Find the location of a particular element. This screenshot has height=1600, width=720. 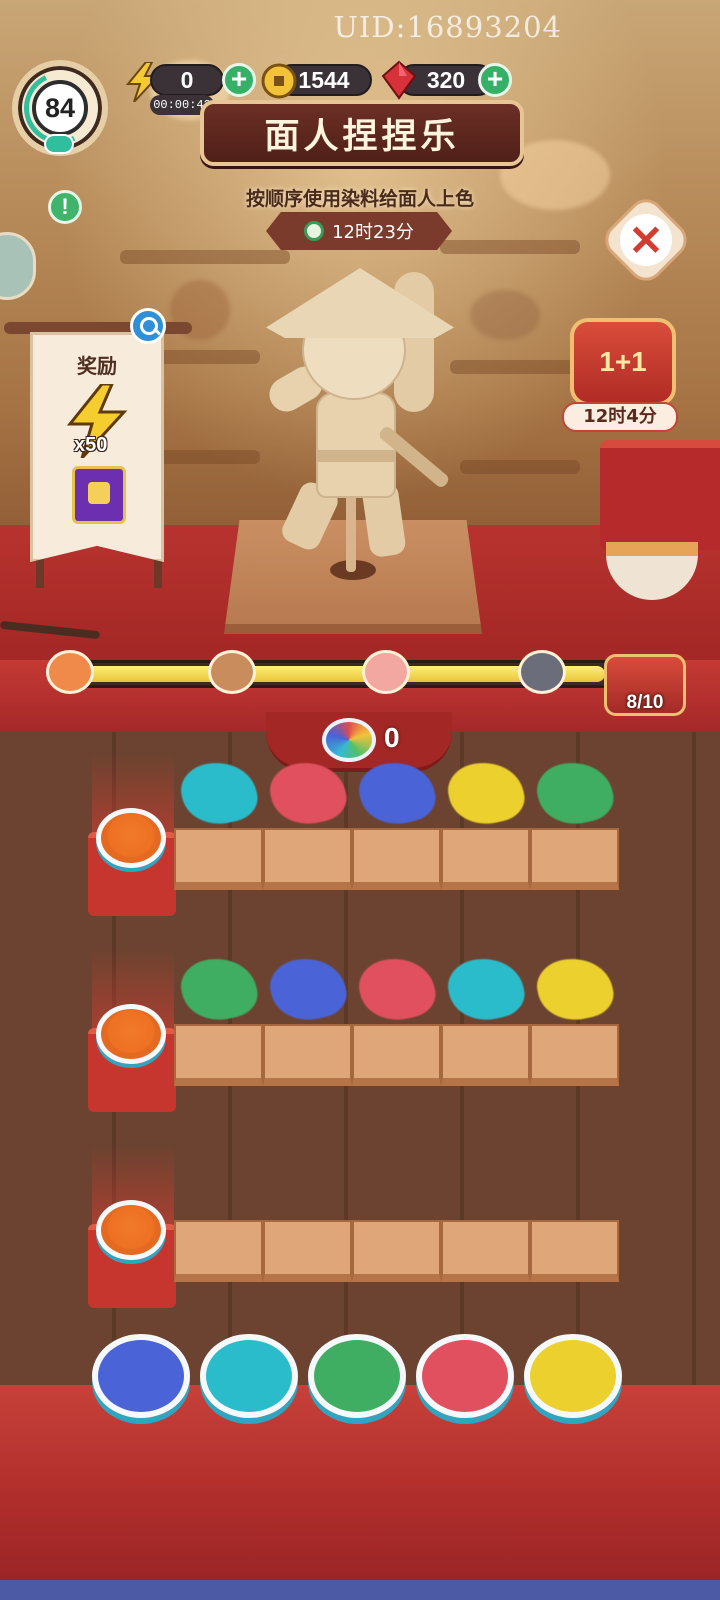

paint-bowl-red is located at coordinates (465, 1376).